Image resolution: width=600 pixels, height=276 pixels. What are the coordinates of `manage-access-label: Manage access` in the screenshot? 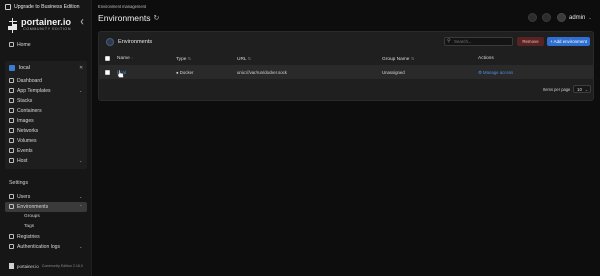 It's located at (498, 72).